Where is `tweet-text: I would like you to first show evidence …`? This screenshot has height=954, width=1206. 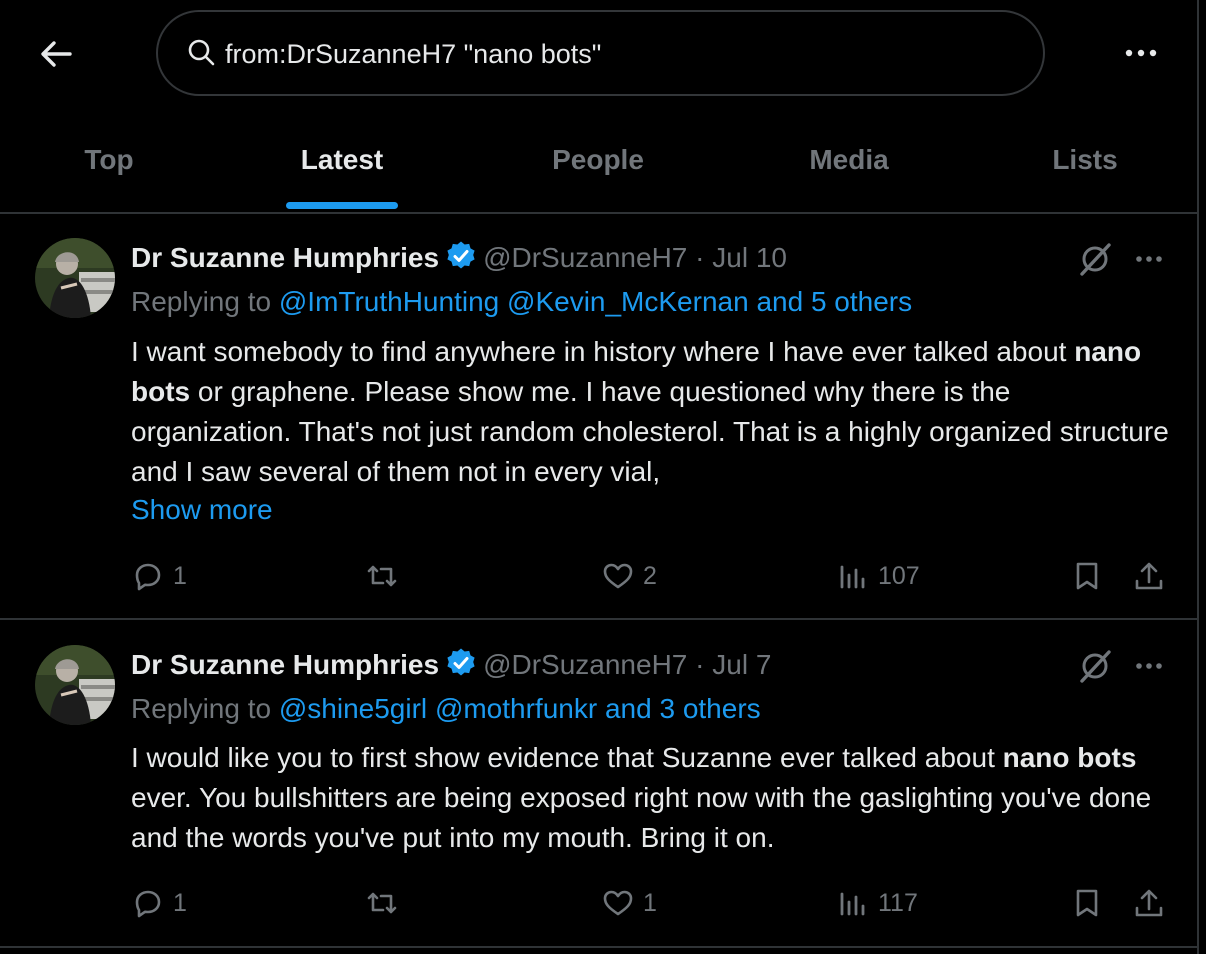
tweet-text: I would like you to first show evidence … is located at coordinates (641, 797).